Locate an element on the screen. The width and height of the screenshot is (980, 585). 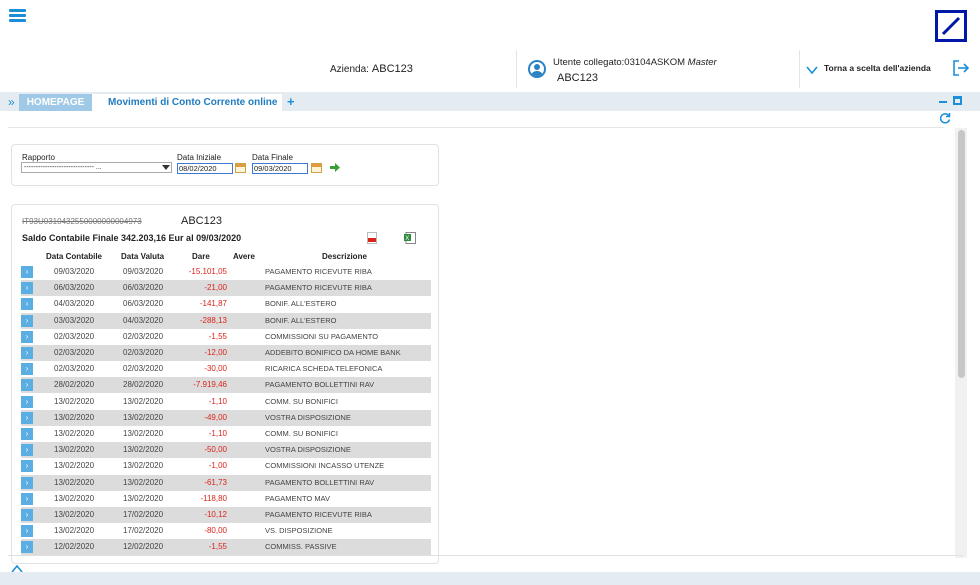
descrizione-cell: COMMISSIONI INCASSO UTENZE is located at coordinates (325, 466).